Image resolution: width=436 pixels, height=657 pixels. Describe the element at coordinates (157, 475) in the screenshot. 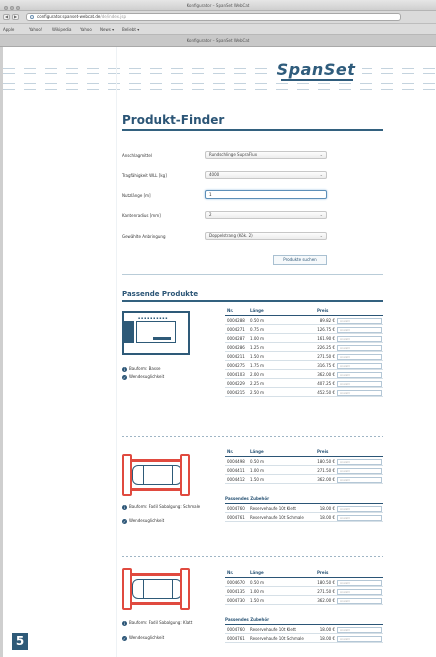

I see `product-image-ratchet` at that location.